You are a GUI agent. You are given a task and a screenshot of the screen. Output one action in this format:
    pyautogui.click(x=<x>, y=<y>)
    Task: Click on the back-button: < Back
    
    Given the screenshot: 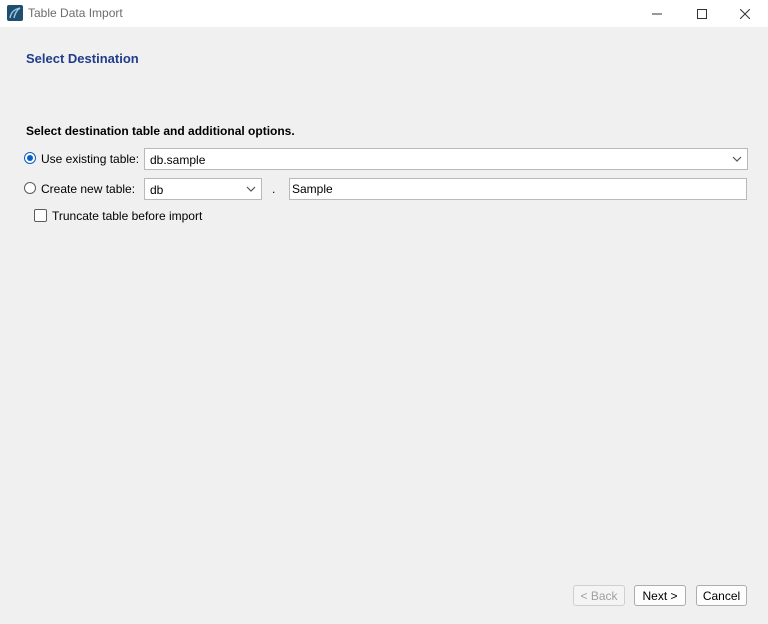 What is the action you would take?
    pyautogui.click(x=599, y=595)
    